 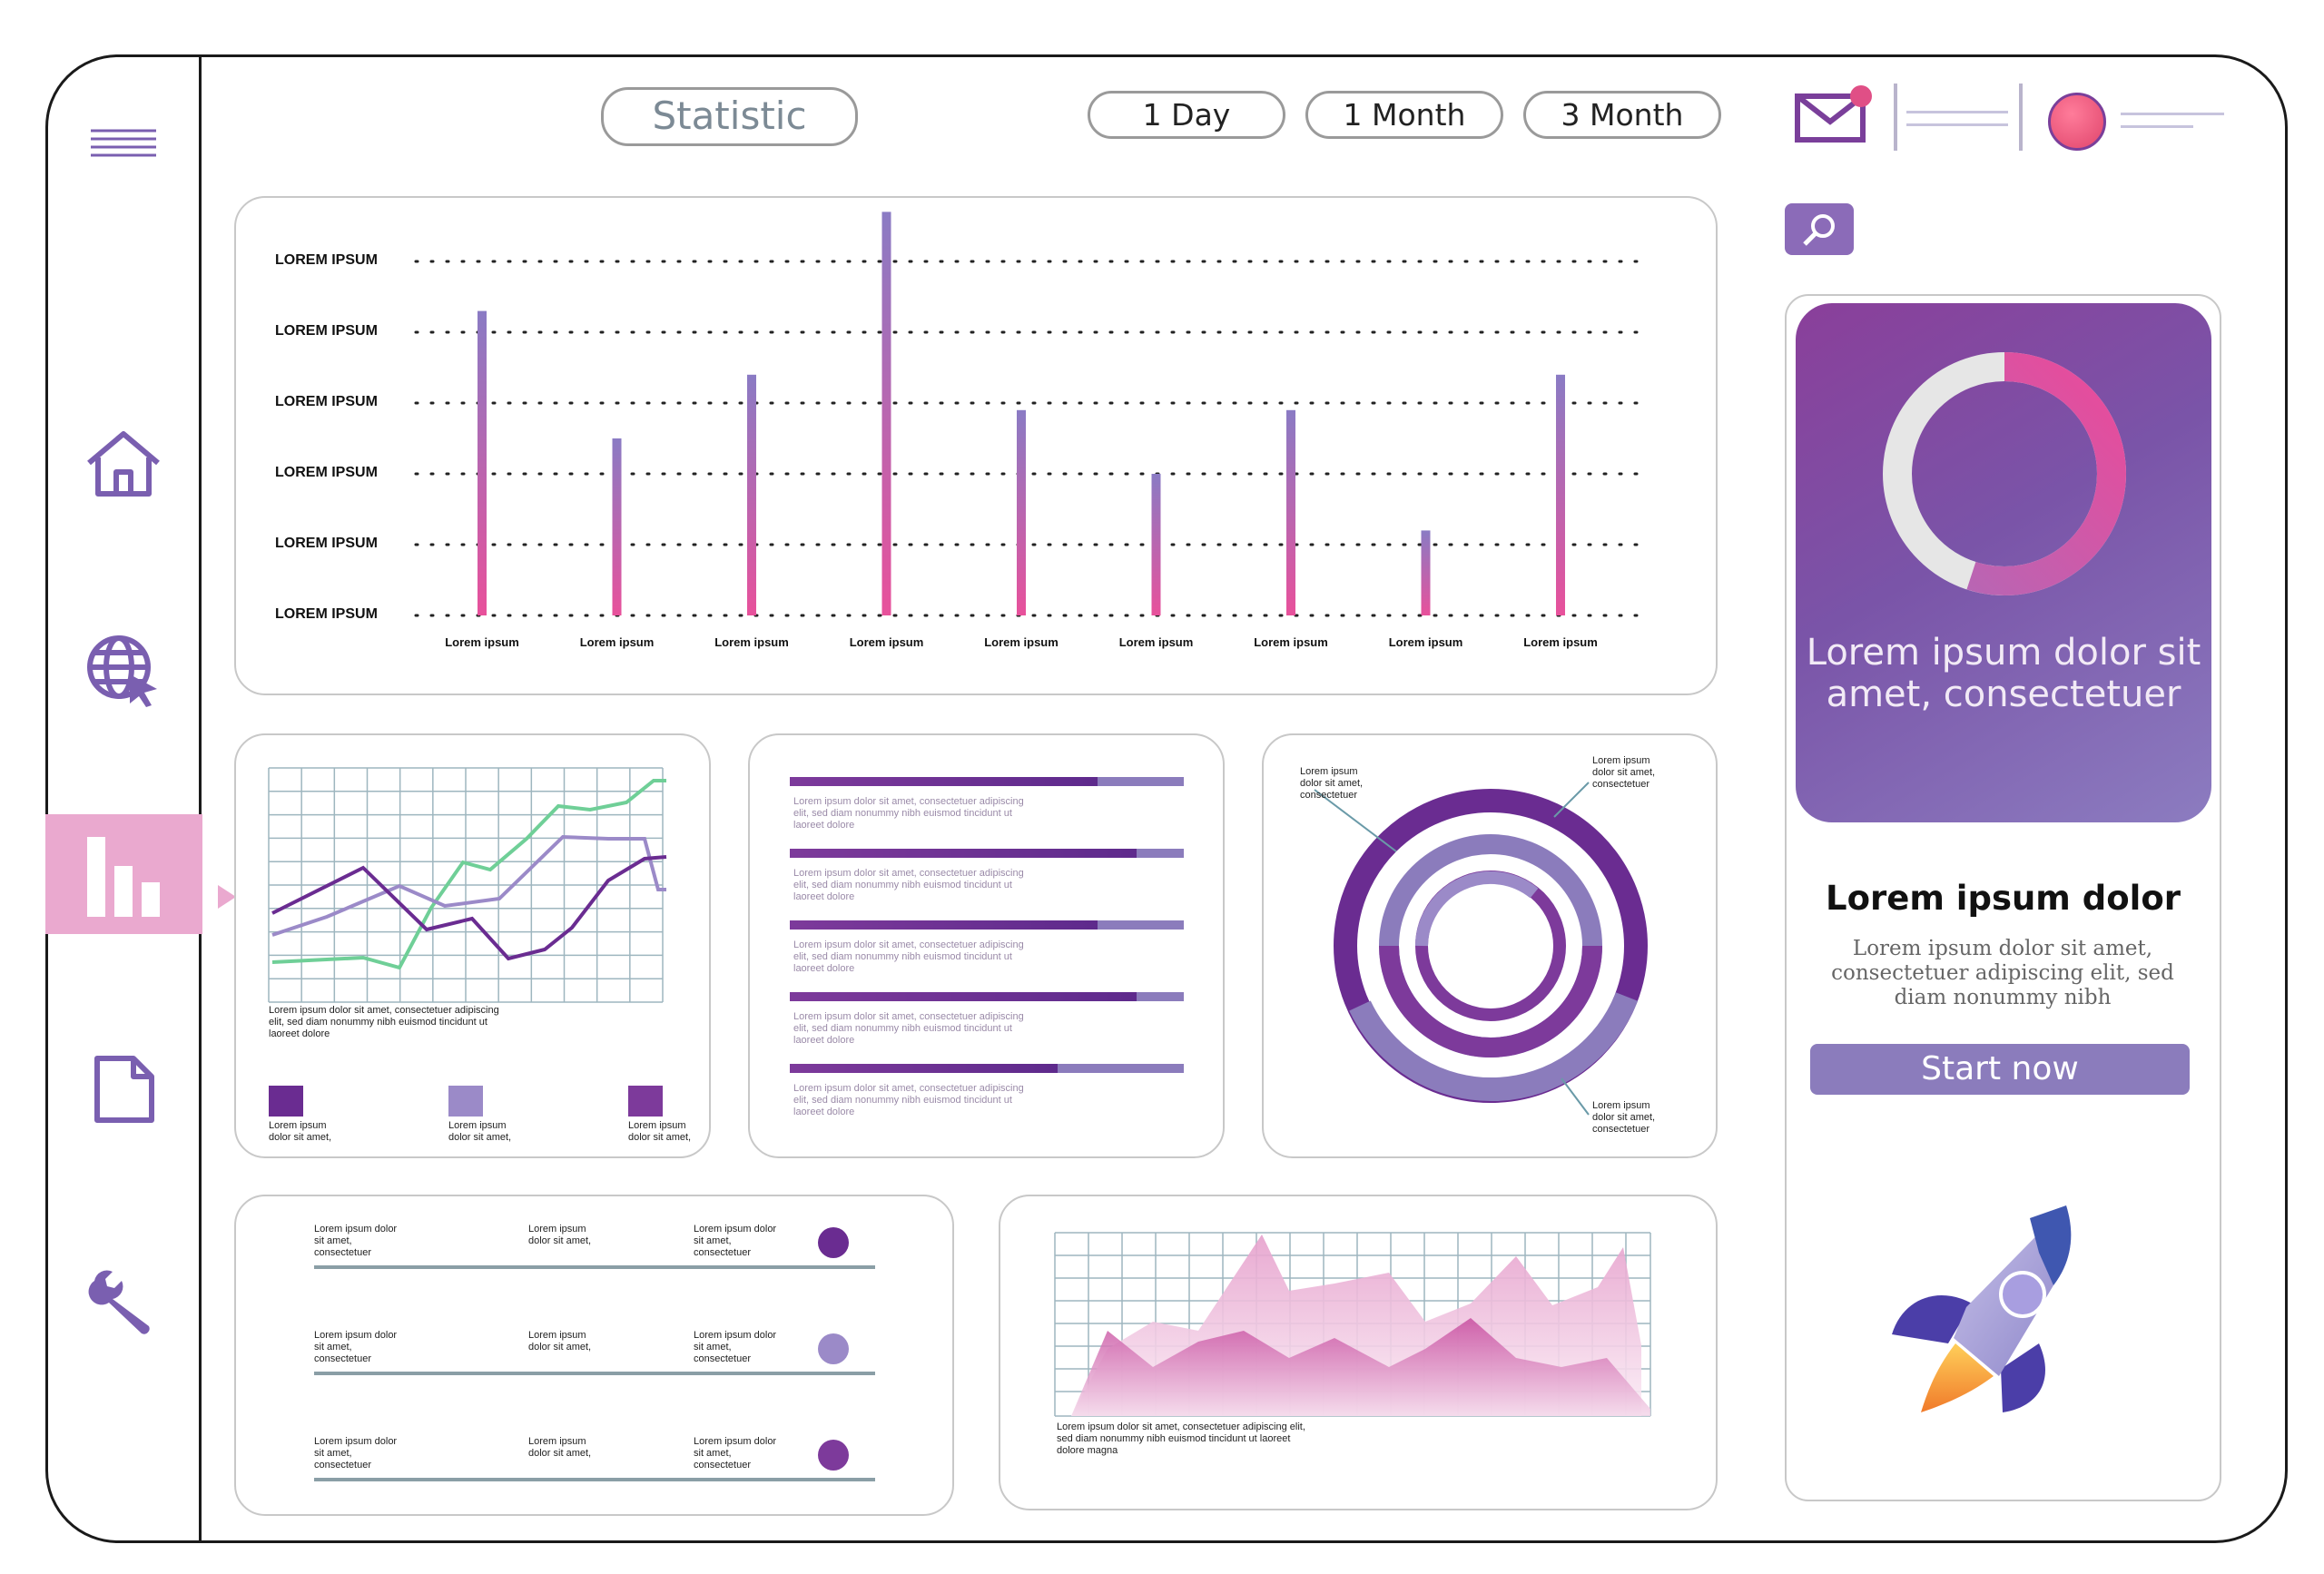 I want to click on promo-title: Lorem ipsum dolor, so click(x=2003, y=898).